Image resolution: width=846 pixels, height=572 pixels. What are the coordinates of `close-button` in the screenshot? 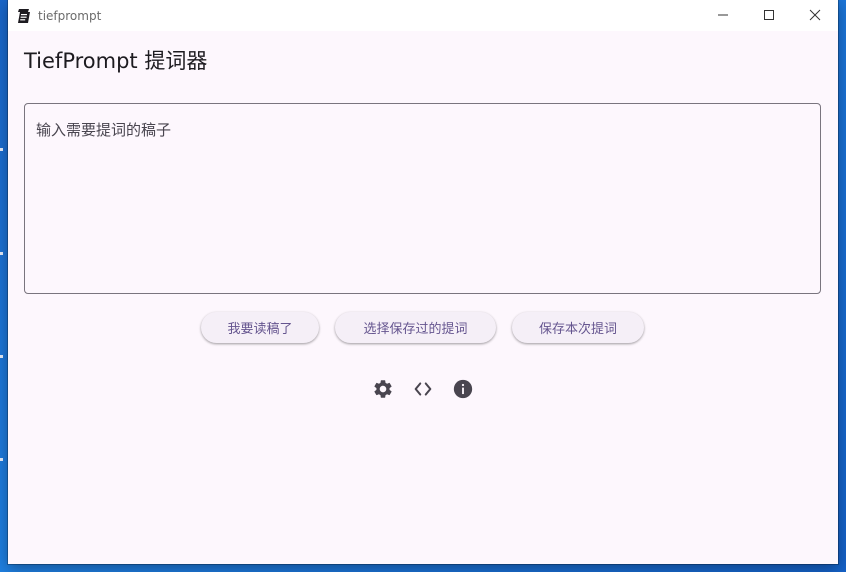 It's located at (815, 15).